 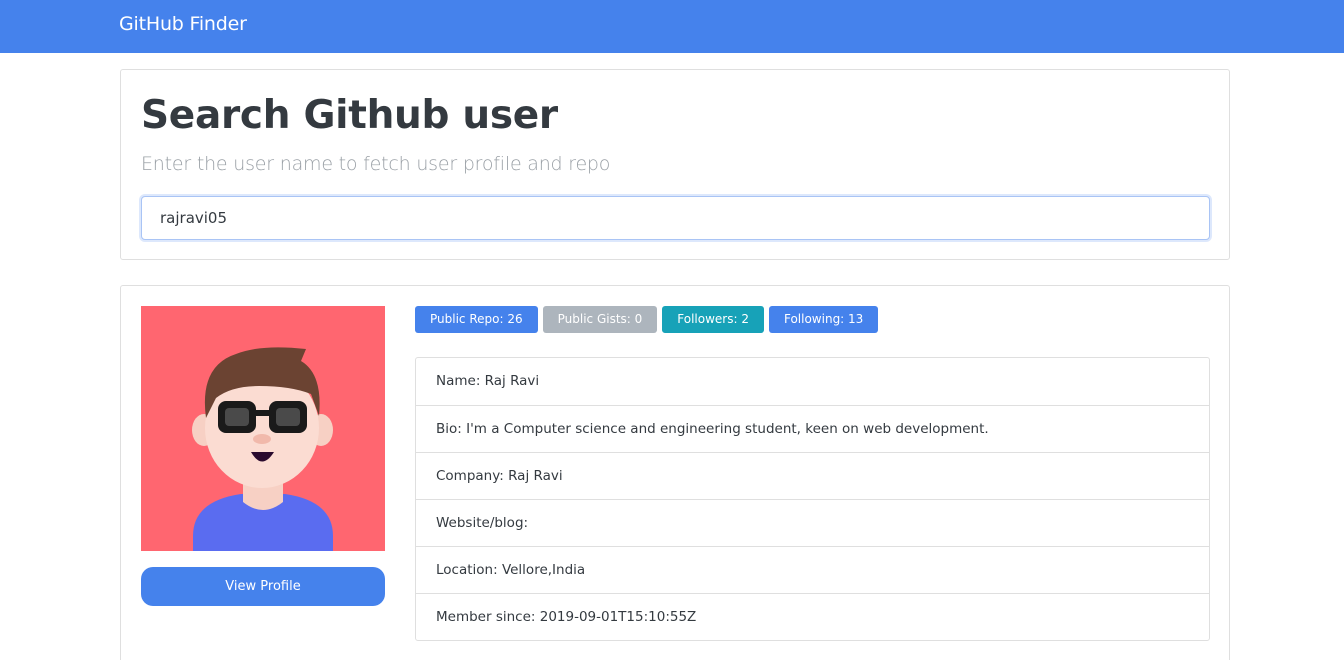 I want to click on detail-company: Company: Raj Ravi, so click(x=812, y=475).